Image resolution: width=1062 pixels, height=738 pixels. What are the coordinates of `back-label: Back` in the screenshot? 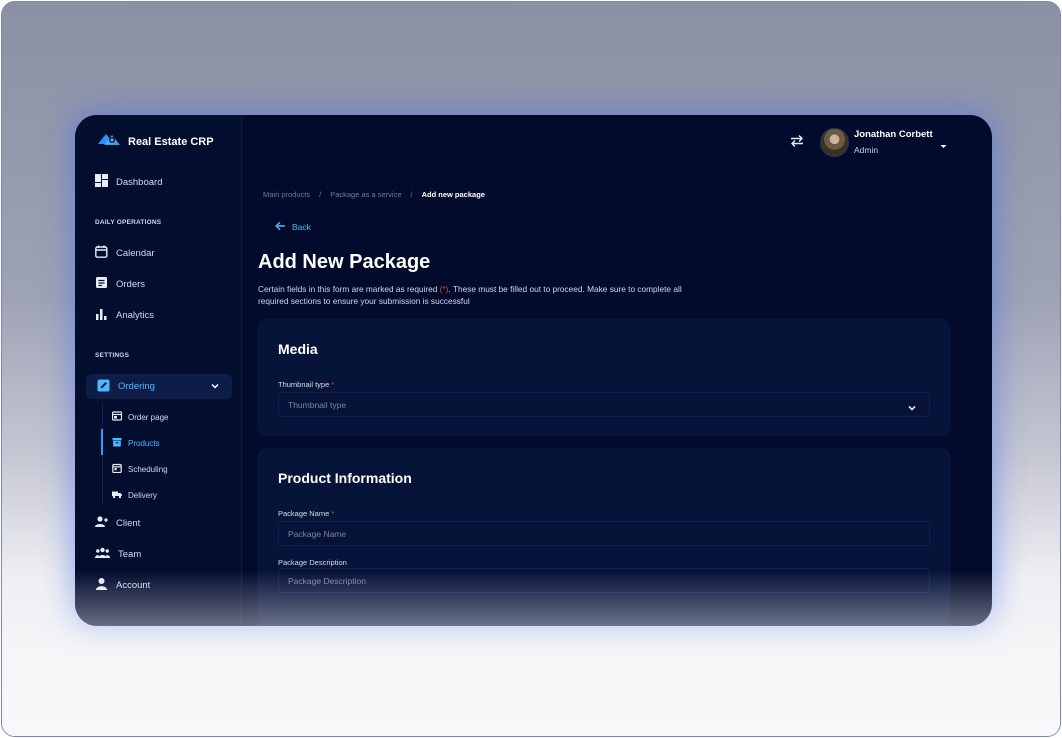 It's located at (301, 227).